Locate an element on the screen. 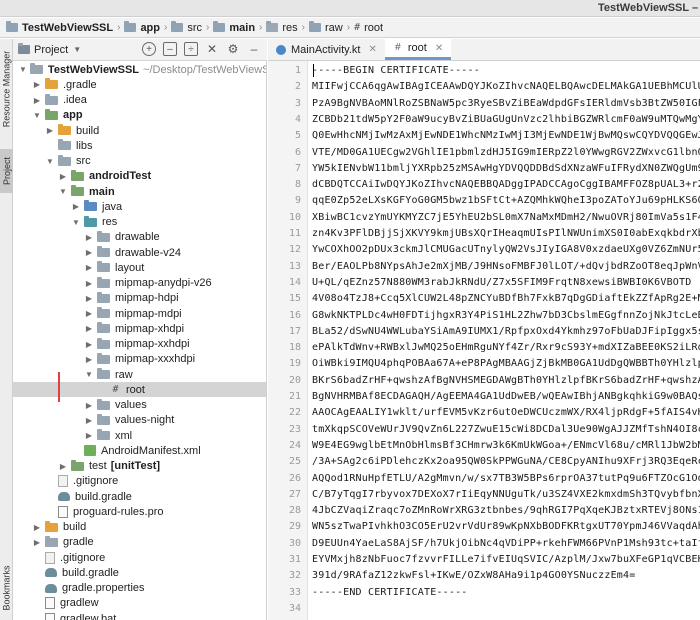 The image size is (700, 620). tree-item: ▶ values-night is located at coordinates (139, 420).